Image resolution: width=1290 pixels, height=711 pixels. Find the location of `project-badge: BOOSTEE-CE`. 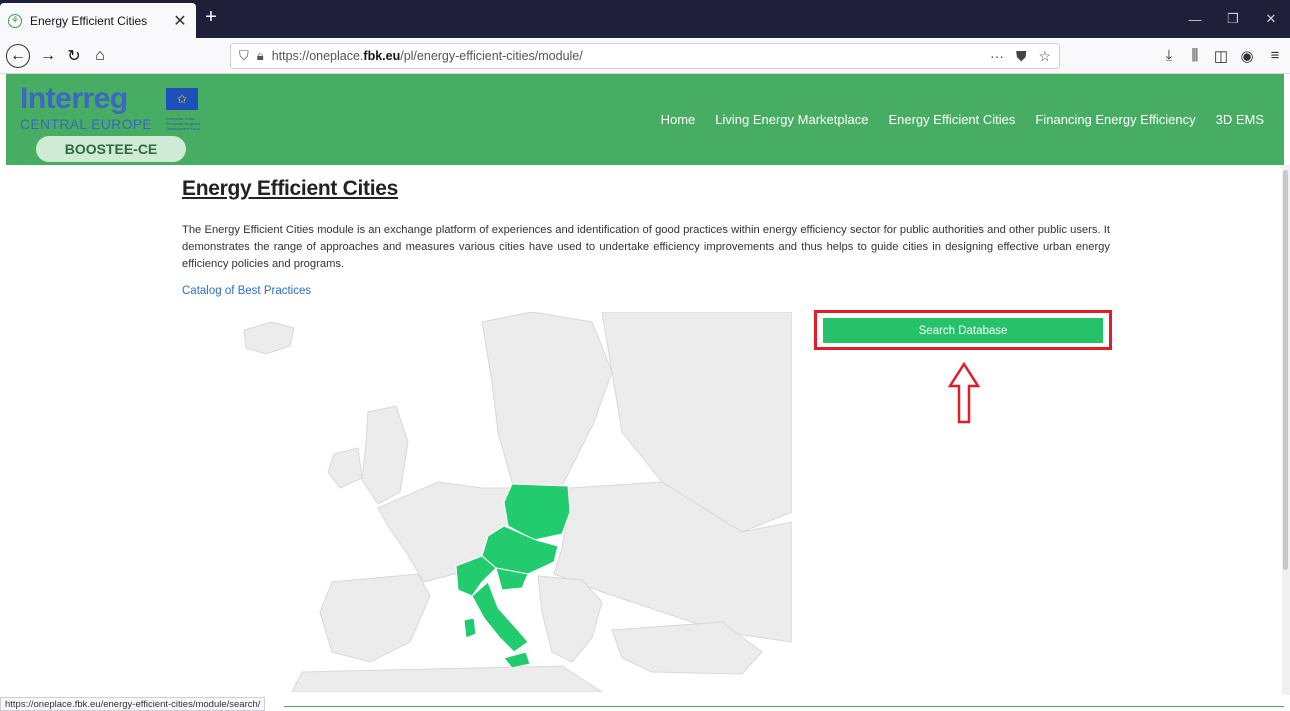

project-badge: BOOSTEE-CE is located at coordinates (111, 149).